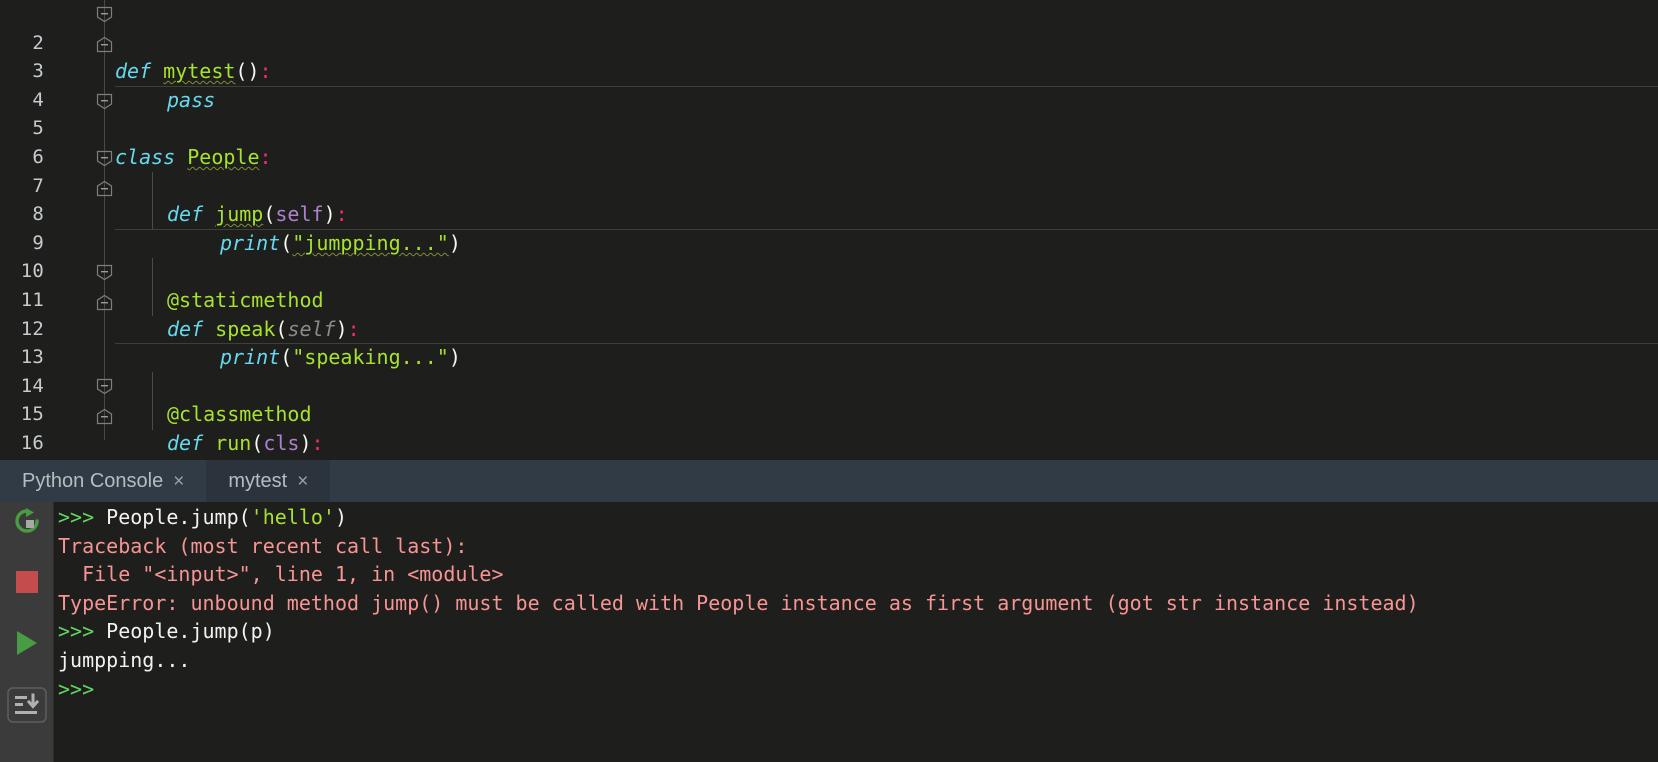  I want to click on editor-line: 4, so click(829, 84).